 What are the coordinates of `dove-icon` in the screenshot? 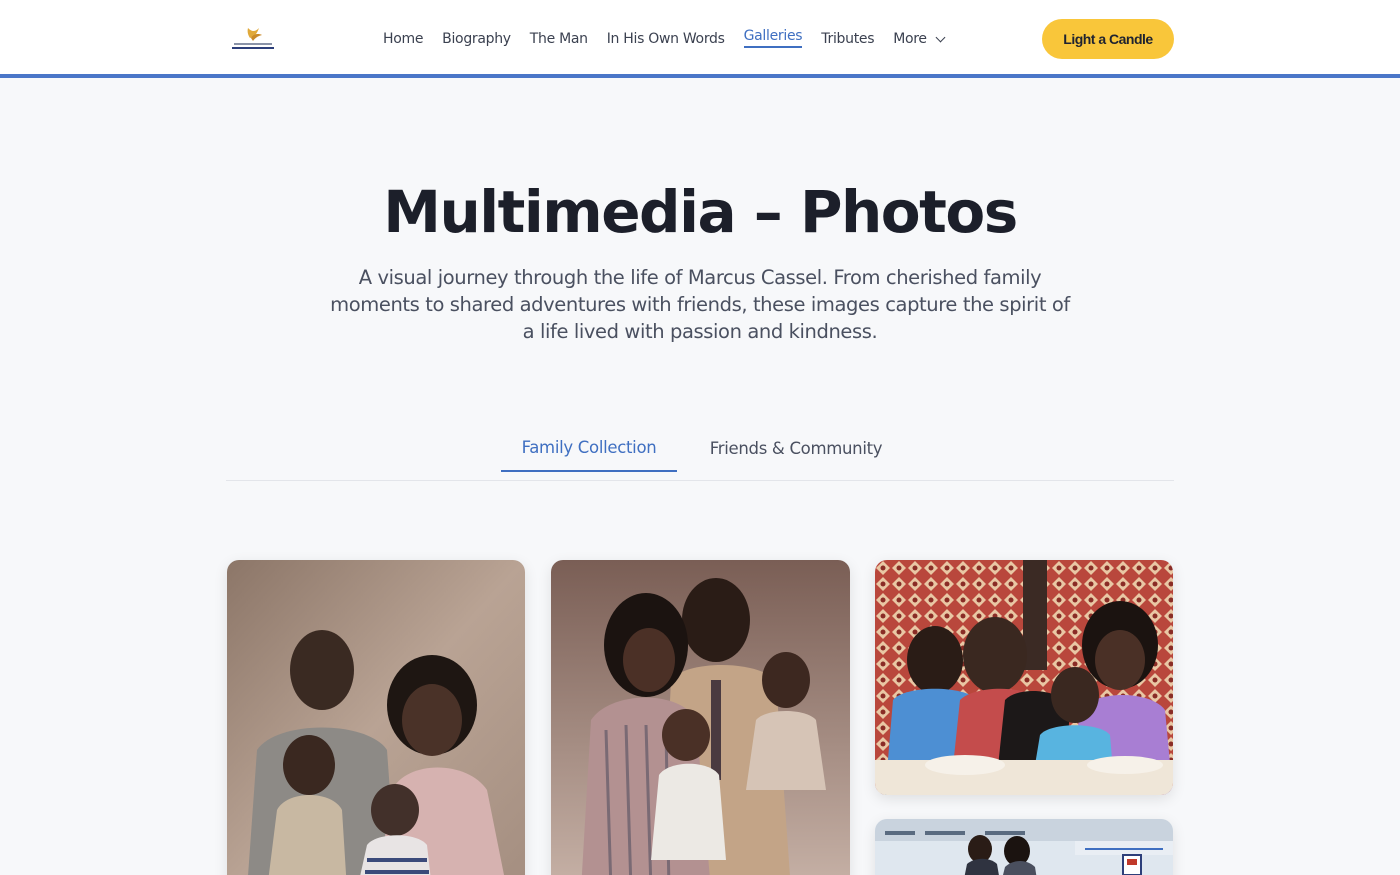 It's located at (253, 38).